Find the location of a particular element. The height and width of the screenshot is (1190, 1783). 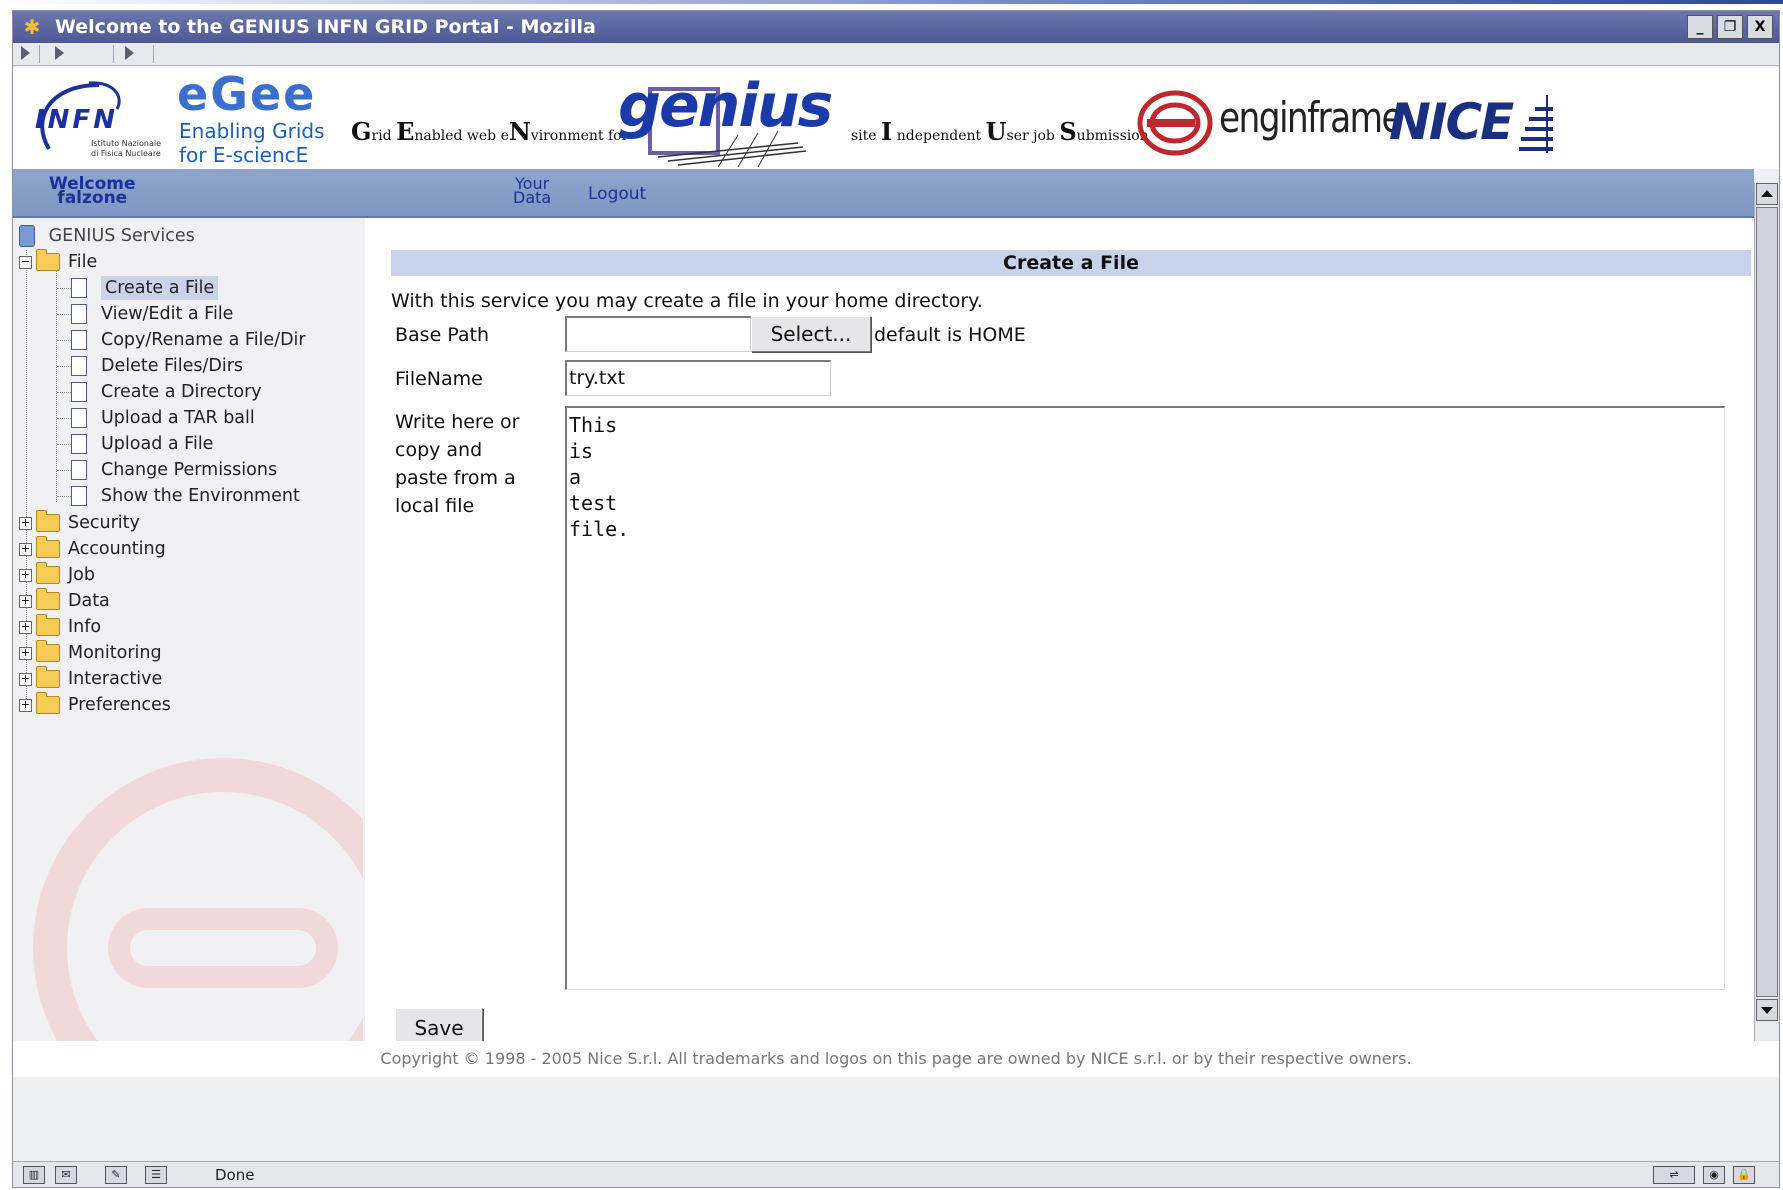

mail-icon: ✉ is located at coordinates (66, 1175).